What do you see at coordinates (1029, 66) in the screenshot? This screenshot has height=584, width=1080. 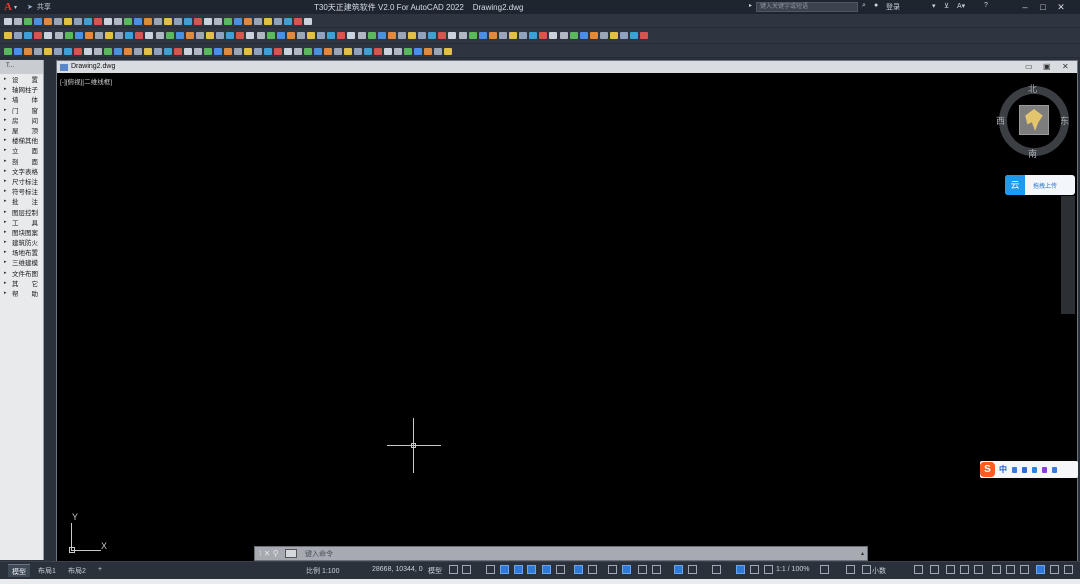 I see `doc-minimize-button: ▭` at bounding box center [1029, 66].